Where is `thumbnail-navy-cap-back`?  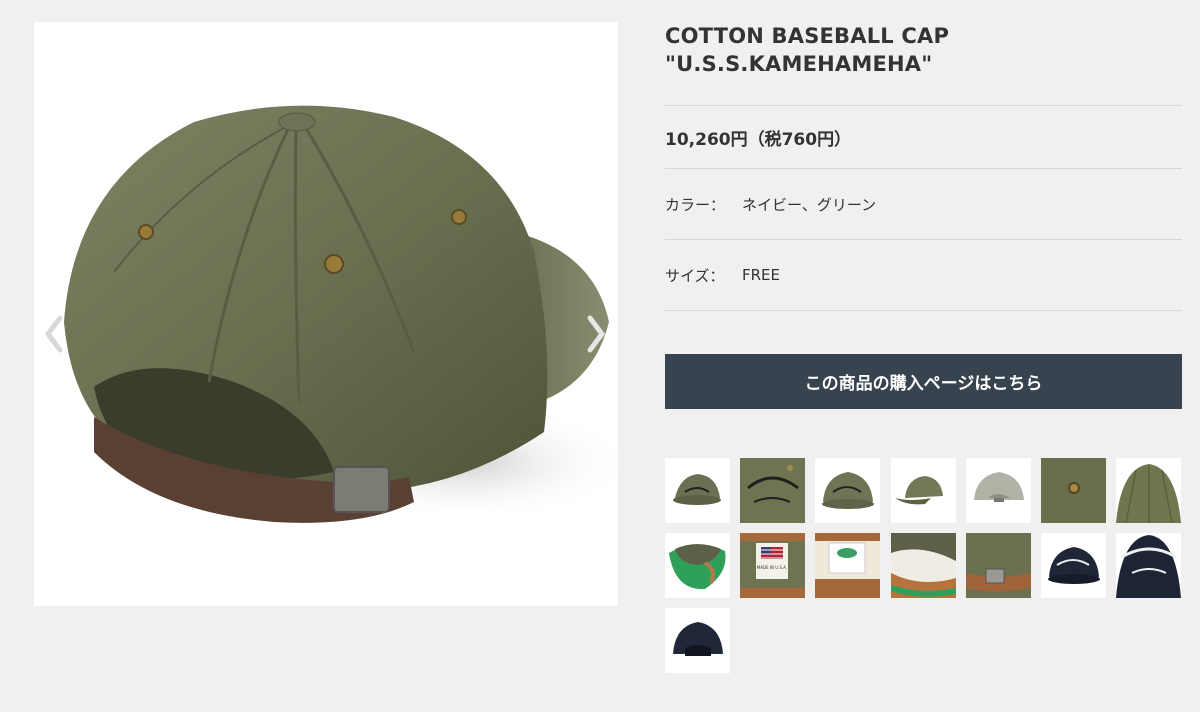 thumbnail-navy-cap-back is located at coordinates (697, 640).